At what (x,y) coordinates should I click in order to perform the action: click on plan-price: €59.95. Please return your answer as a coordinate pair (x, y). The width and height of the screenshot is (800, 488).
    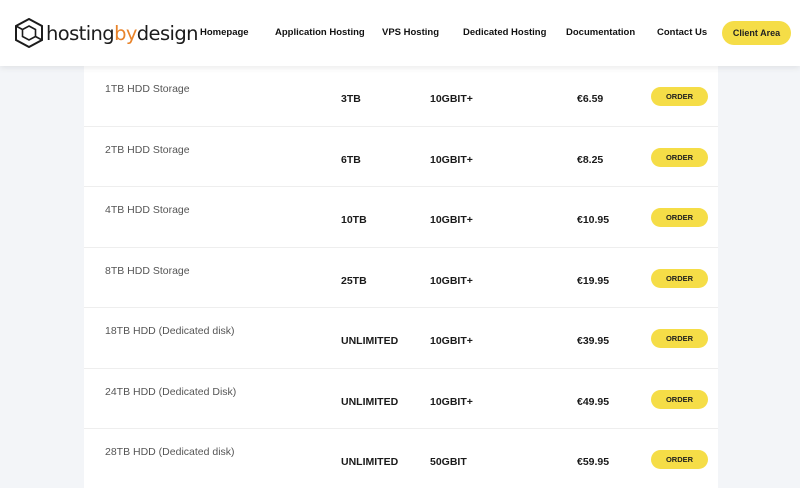
    Looking at the image, I should click on (593, 462).